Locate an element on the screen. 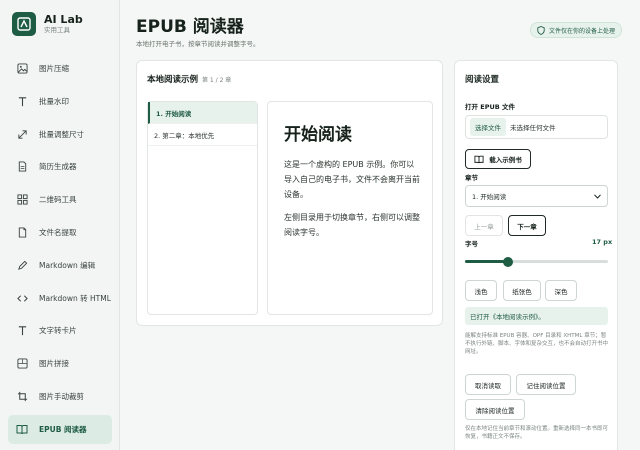  sidebar-item-epub-reader: EPUB 阅读器 is located at coordinates (60, 429).